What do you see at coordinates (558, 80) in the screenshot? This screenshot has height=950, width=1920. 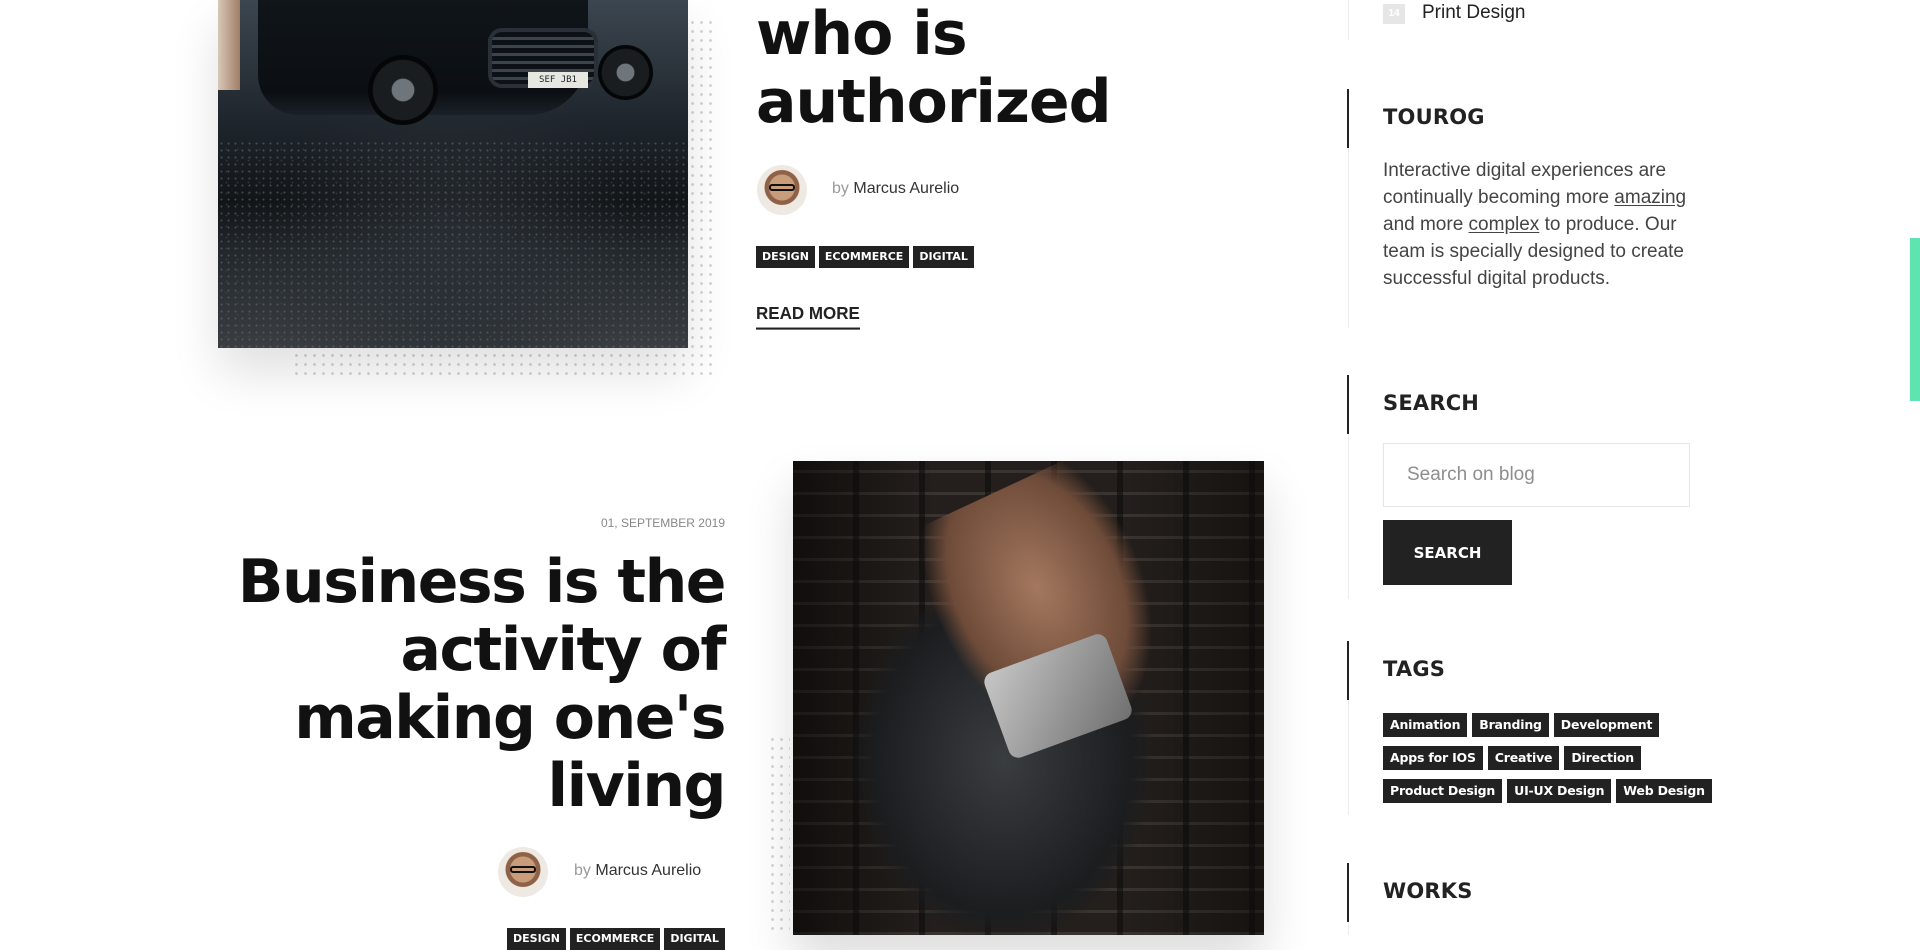 I see `license-plate: SEF JB1` at bounding box center [558, 80].